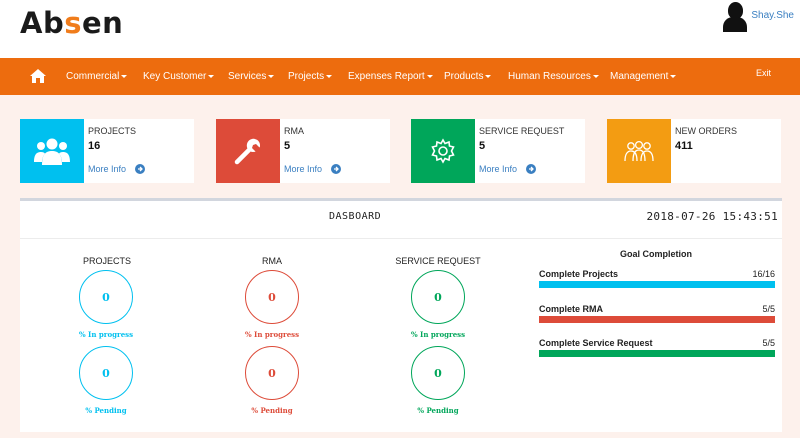 This screenshot has height=438, width=800. Describe the element at coordinates (706, 131) in the screenshot. I see `card-label: NEW ORDERS` at that location.